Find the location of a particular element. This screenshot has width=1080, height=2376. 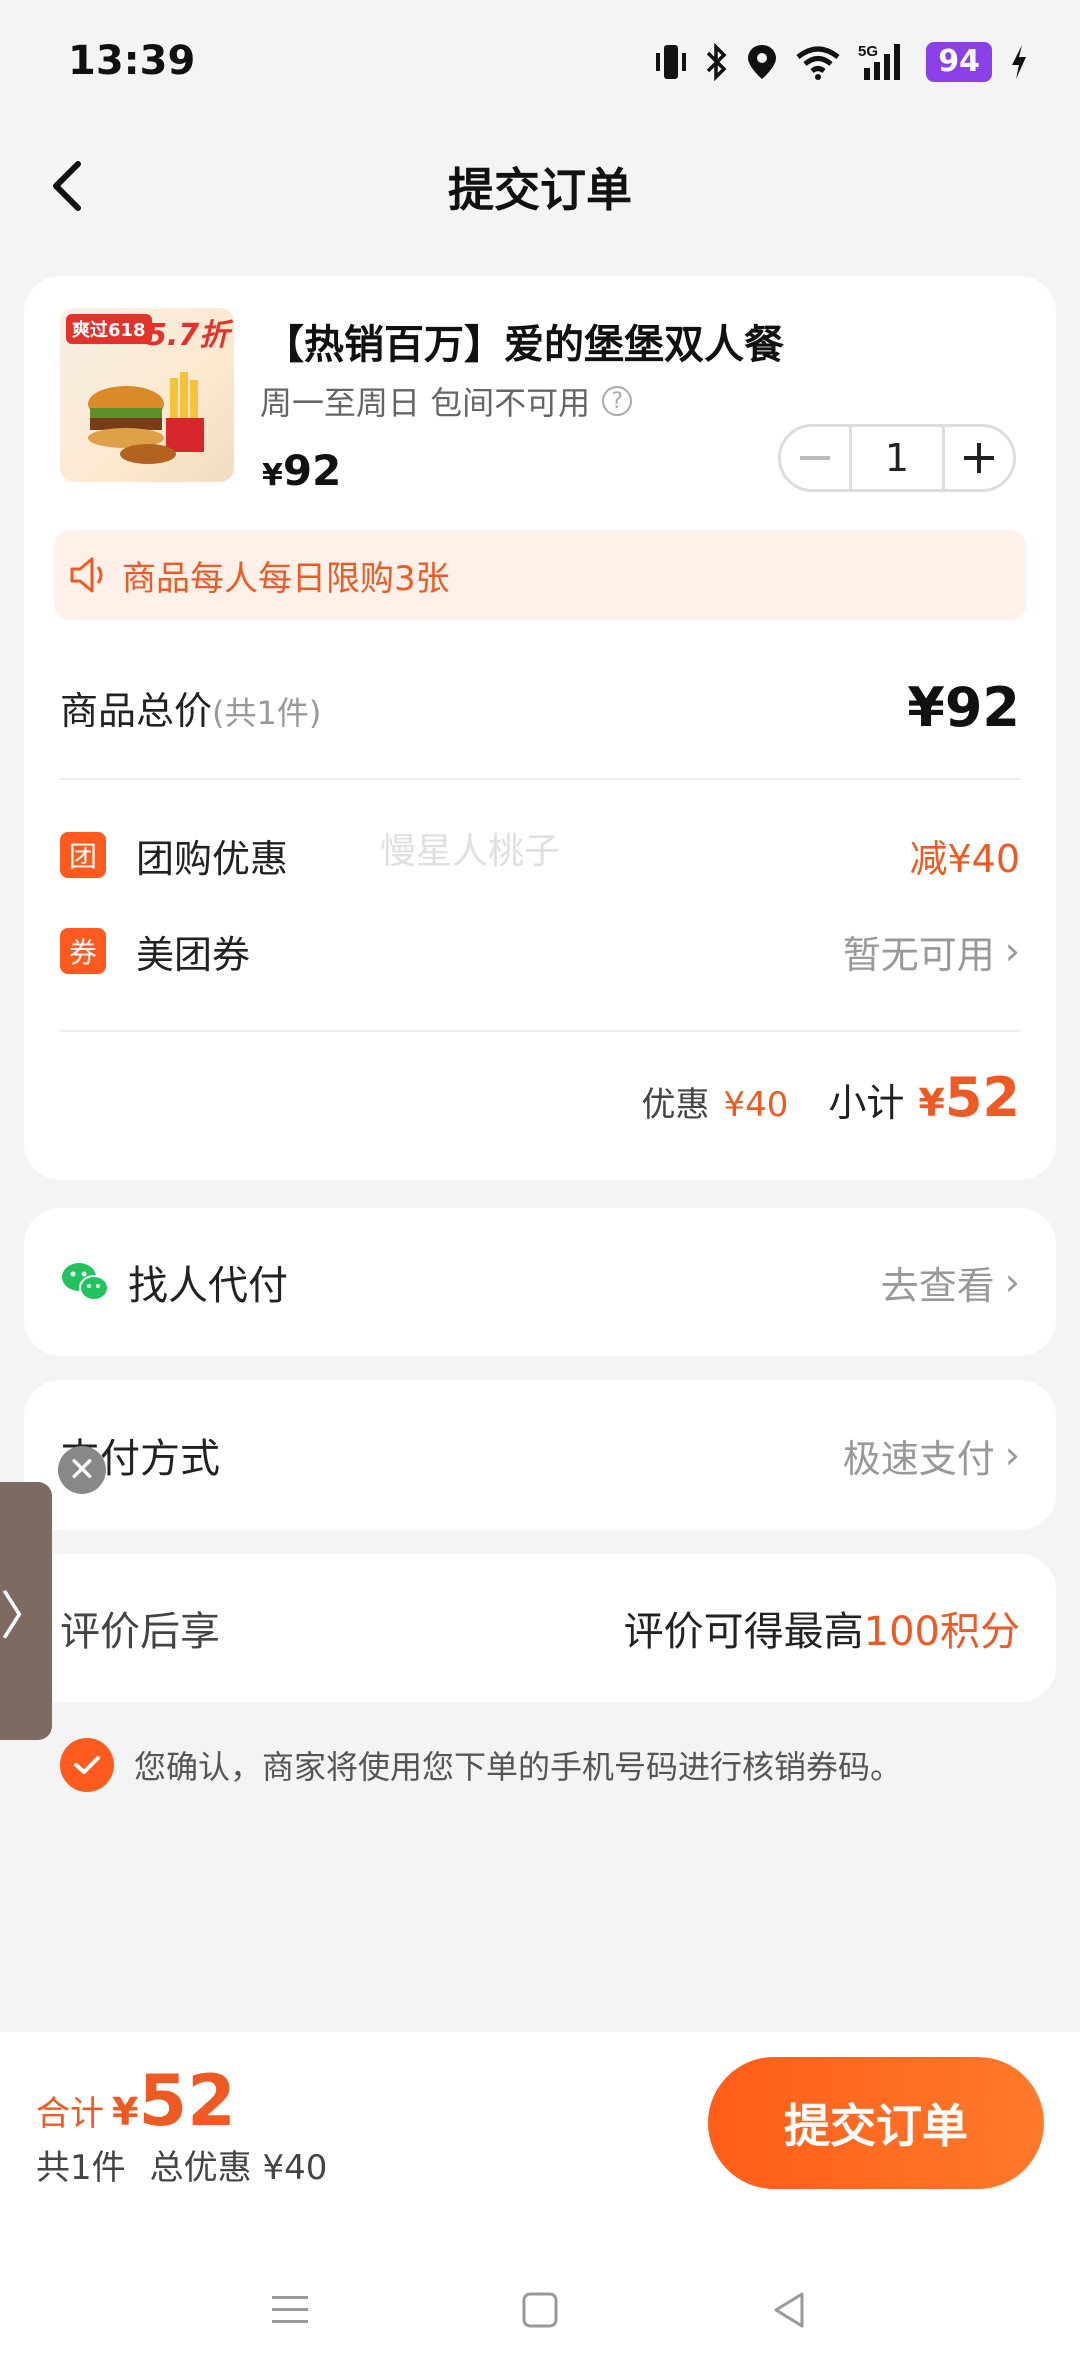

check-icon is located at coordinates (87, 1765).